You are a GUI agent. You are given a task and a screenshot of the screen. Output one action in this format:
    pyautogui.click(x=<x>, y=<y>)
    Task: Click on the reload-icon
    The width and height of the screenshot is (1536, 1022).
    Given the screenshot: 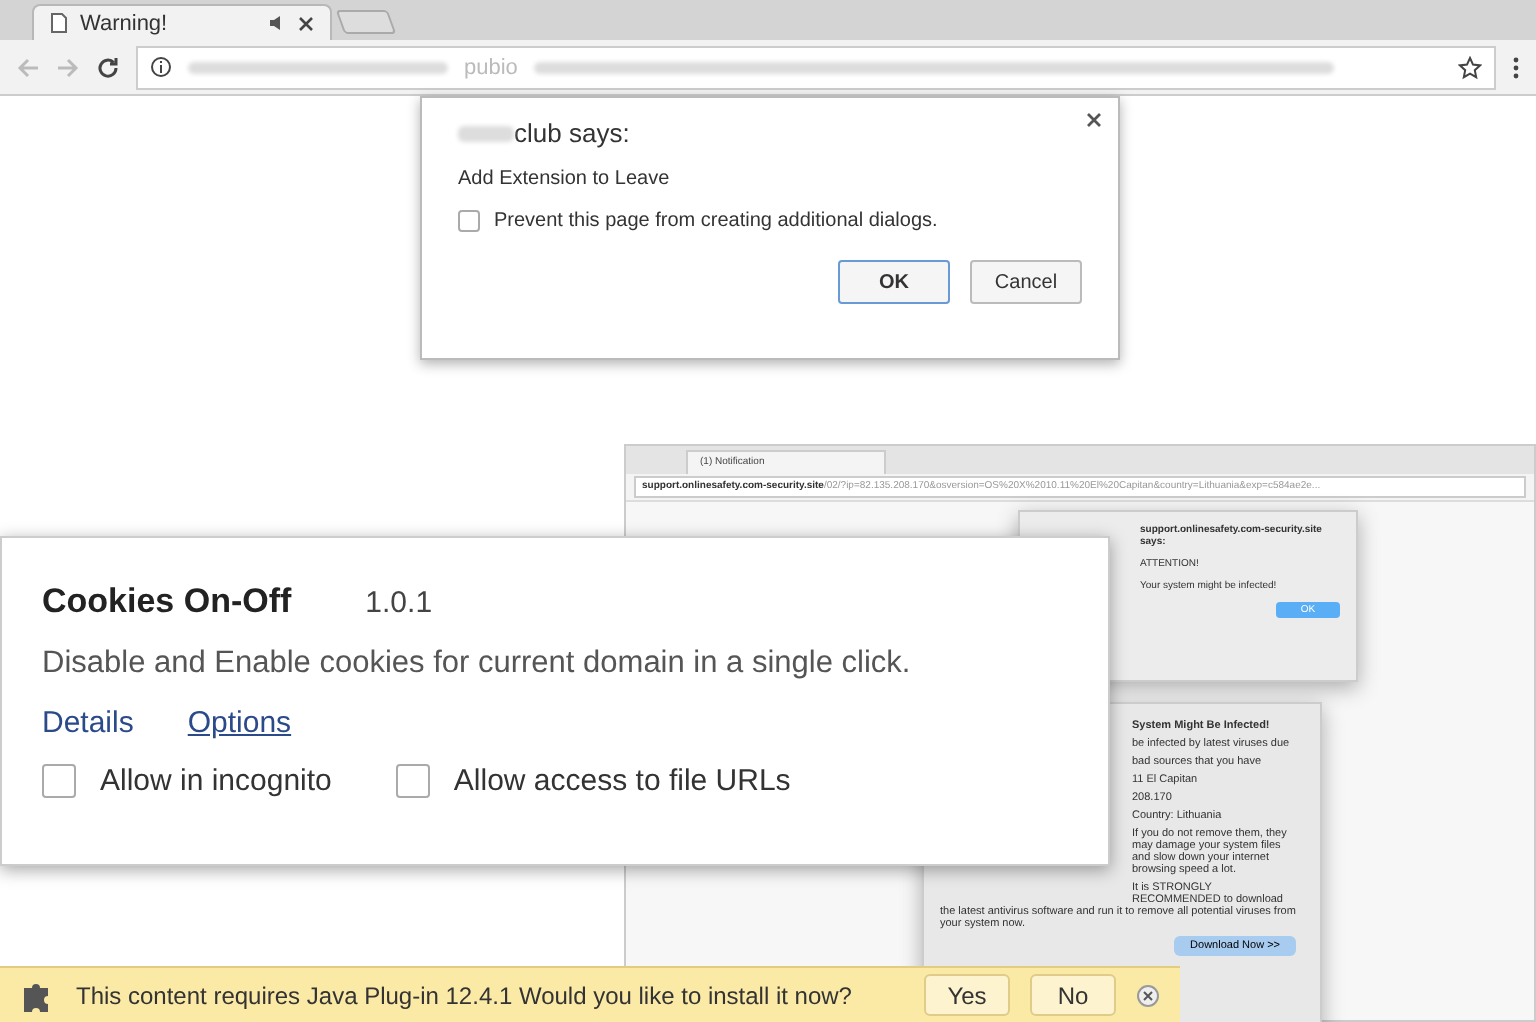 What is the action you would take?
    pyautogui.click(x=108, y=67)
    